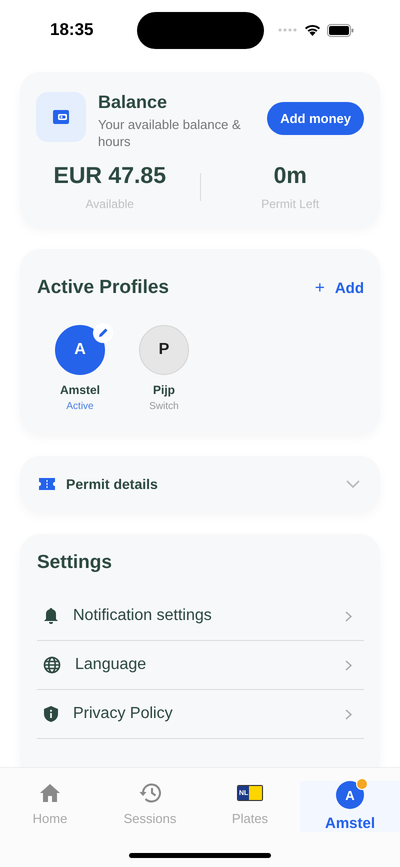 The height and width of the screenshot is (867, 400). I want to click on wallet-icon, so click(61, 117).